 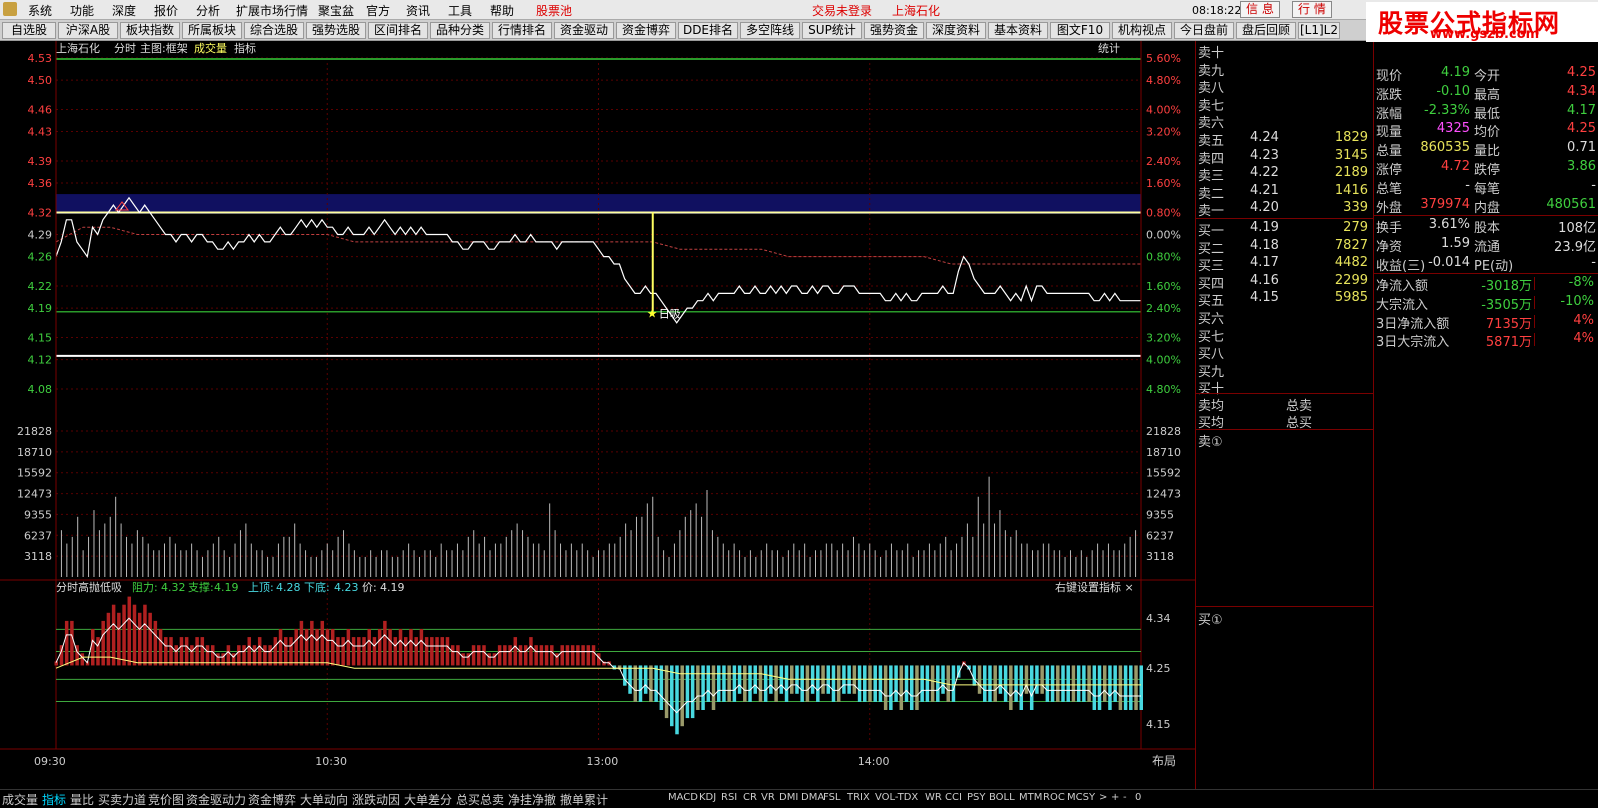 What do you see at coordinates (1486, 273) in the screenshot?
I see `quote-divider` at bounding box center [1486, 273].